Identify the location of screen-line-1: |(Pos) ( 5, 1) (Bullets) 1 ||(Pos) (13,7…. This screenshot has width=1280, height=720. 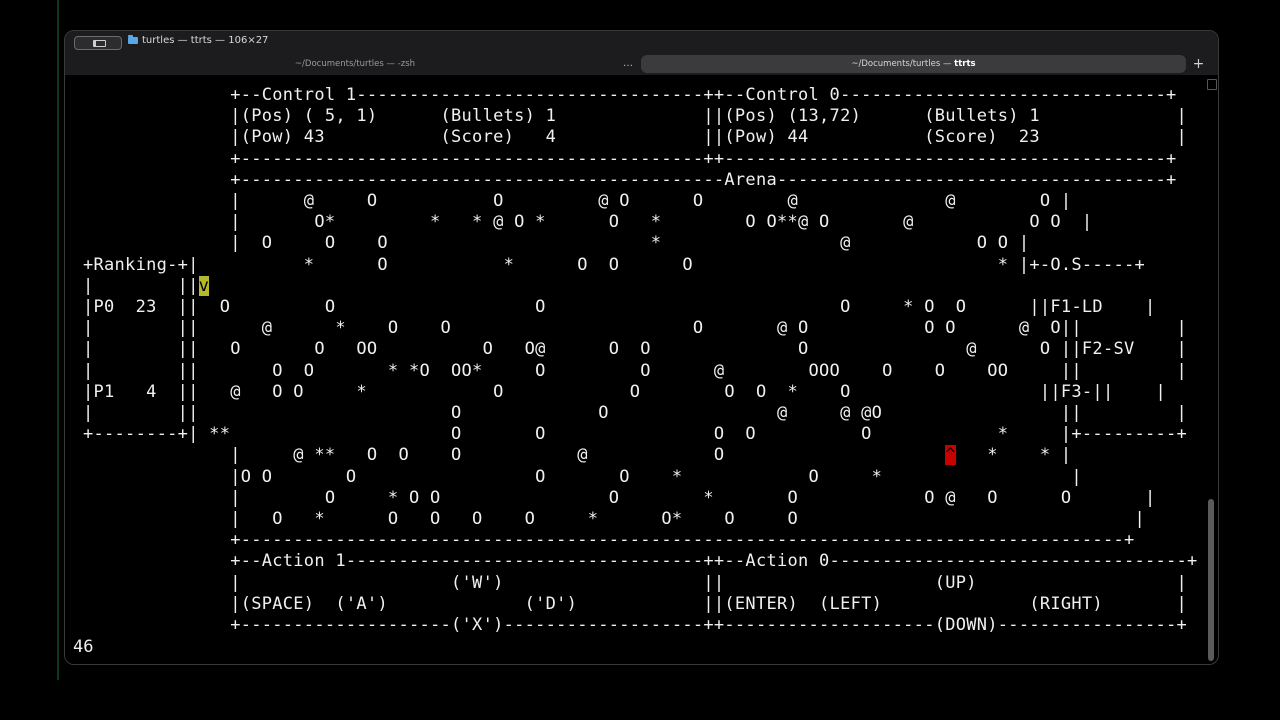
(635, 116).